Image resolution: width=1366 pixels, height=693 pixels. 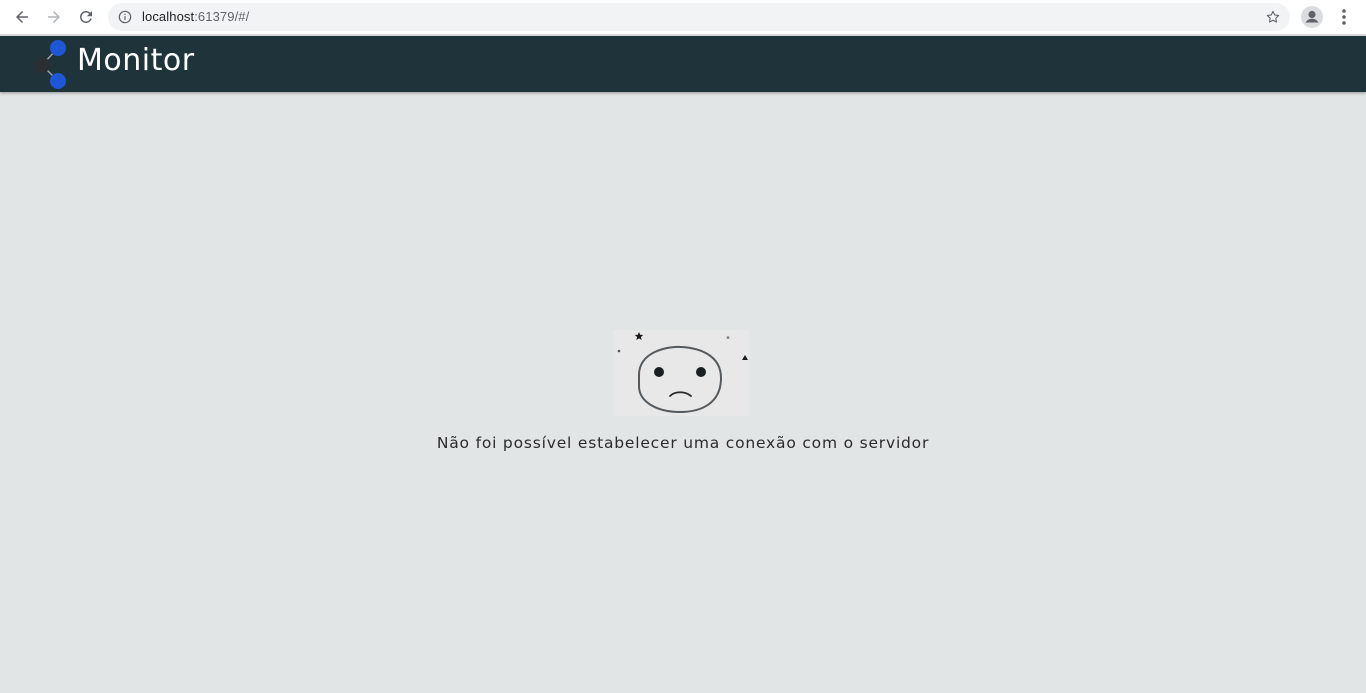 What do you see at coordinates (683, 64) in the screenshot?
I see `app-header: Monitor` at bounding box center [683, 64].